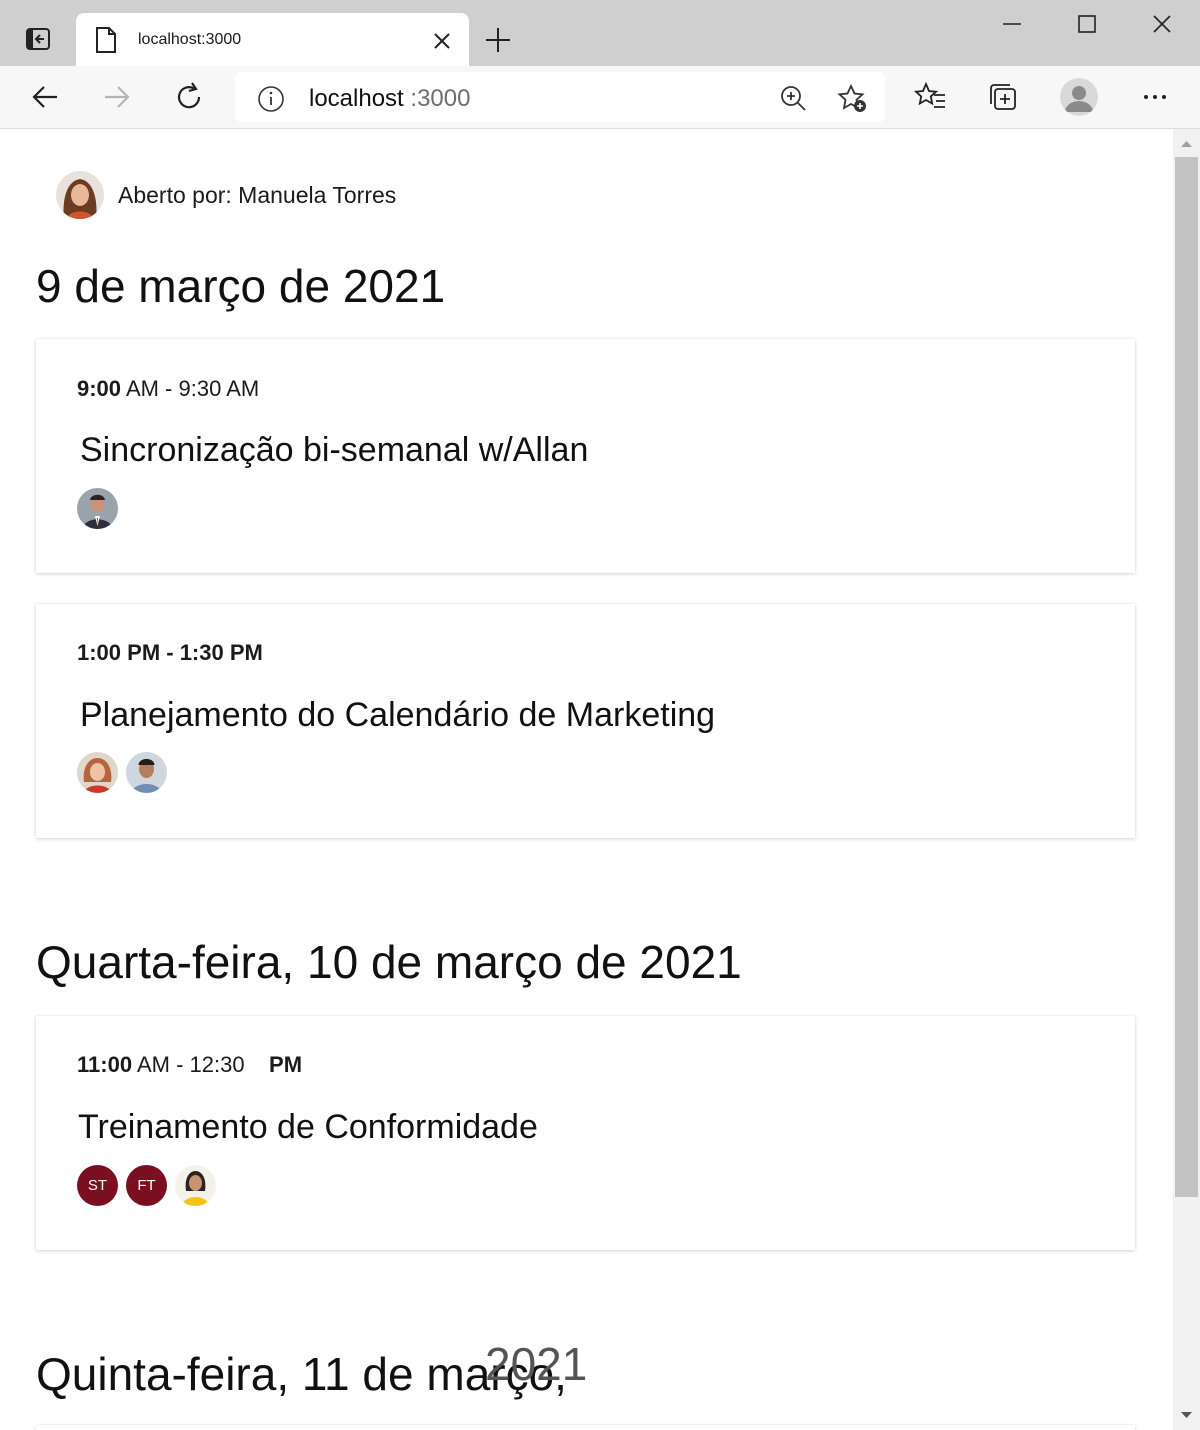 The width and height of the screenshot is (1200, 1430). I want to click on page-icon, so click(106, 42).